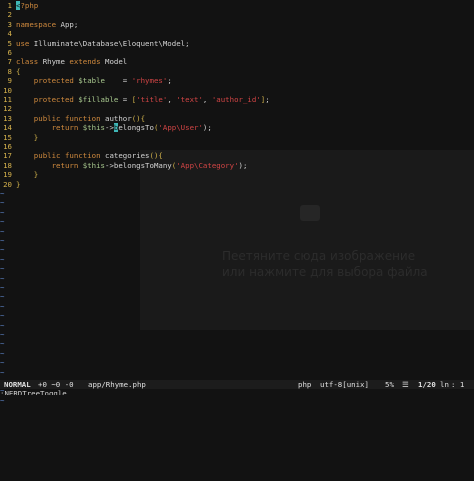 This screenshot has height=481, width=474. I want to click on code-token: protected, so click(47, 99).